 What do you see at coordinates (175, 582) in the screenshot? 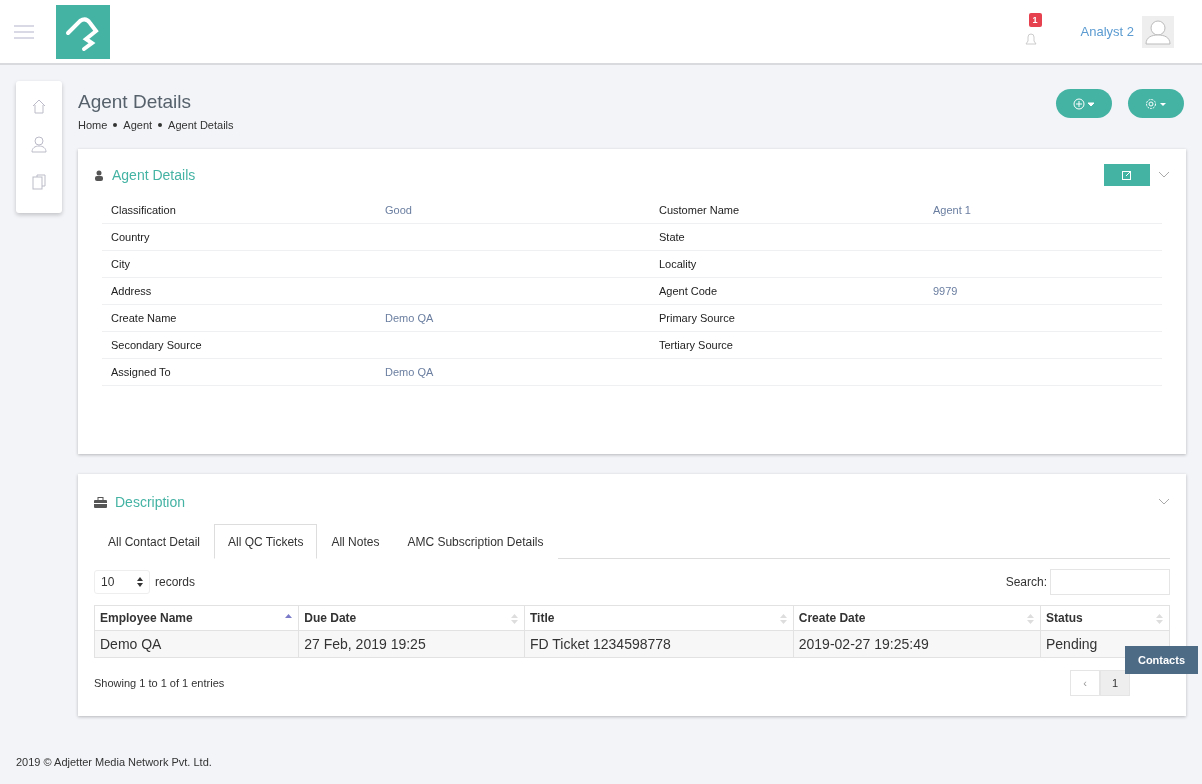
I see `records-label: records` at bounding box center [175, 582].